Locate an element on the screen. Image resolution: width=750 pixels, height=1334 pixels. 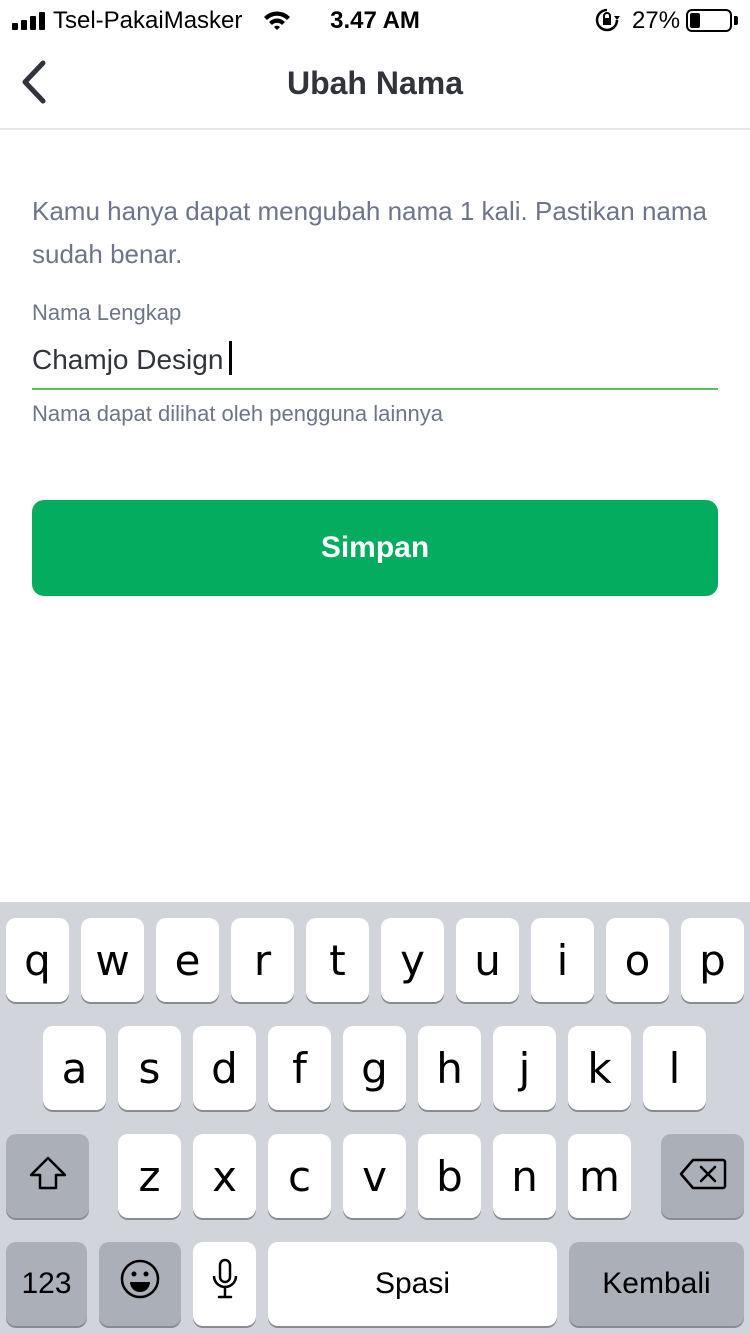
battery-percent: 27% is located at coordinates (656, 20).